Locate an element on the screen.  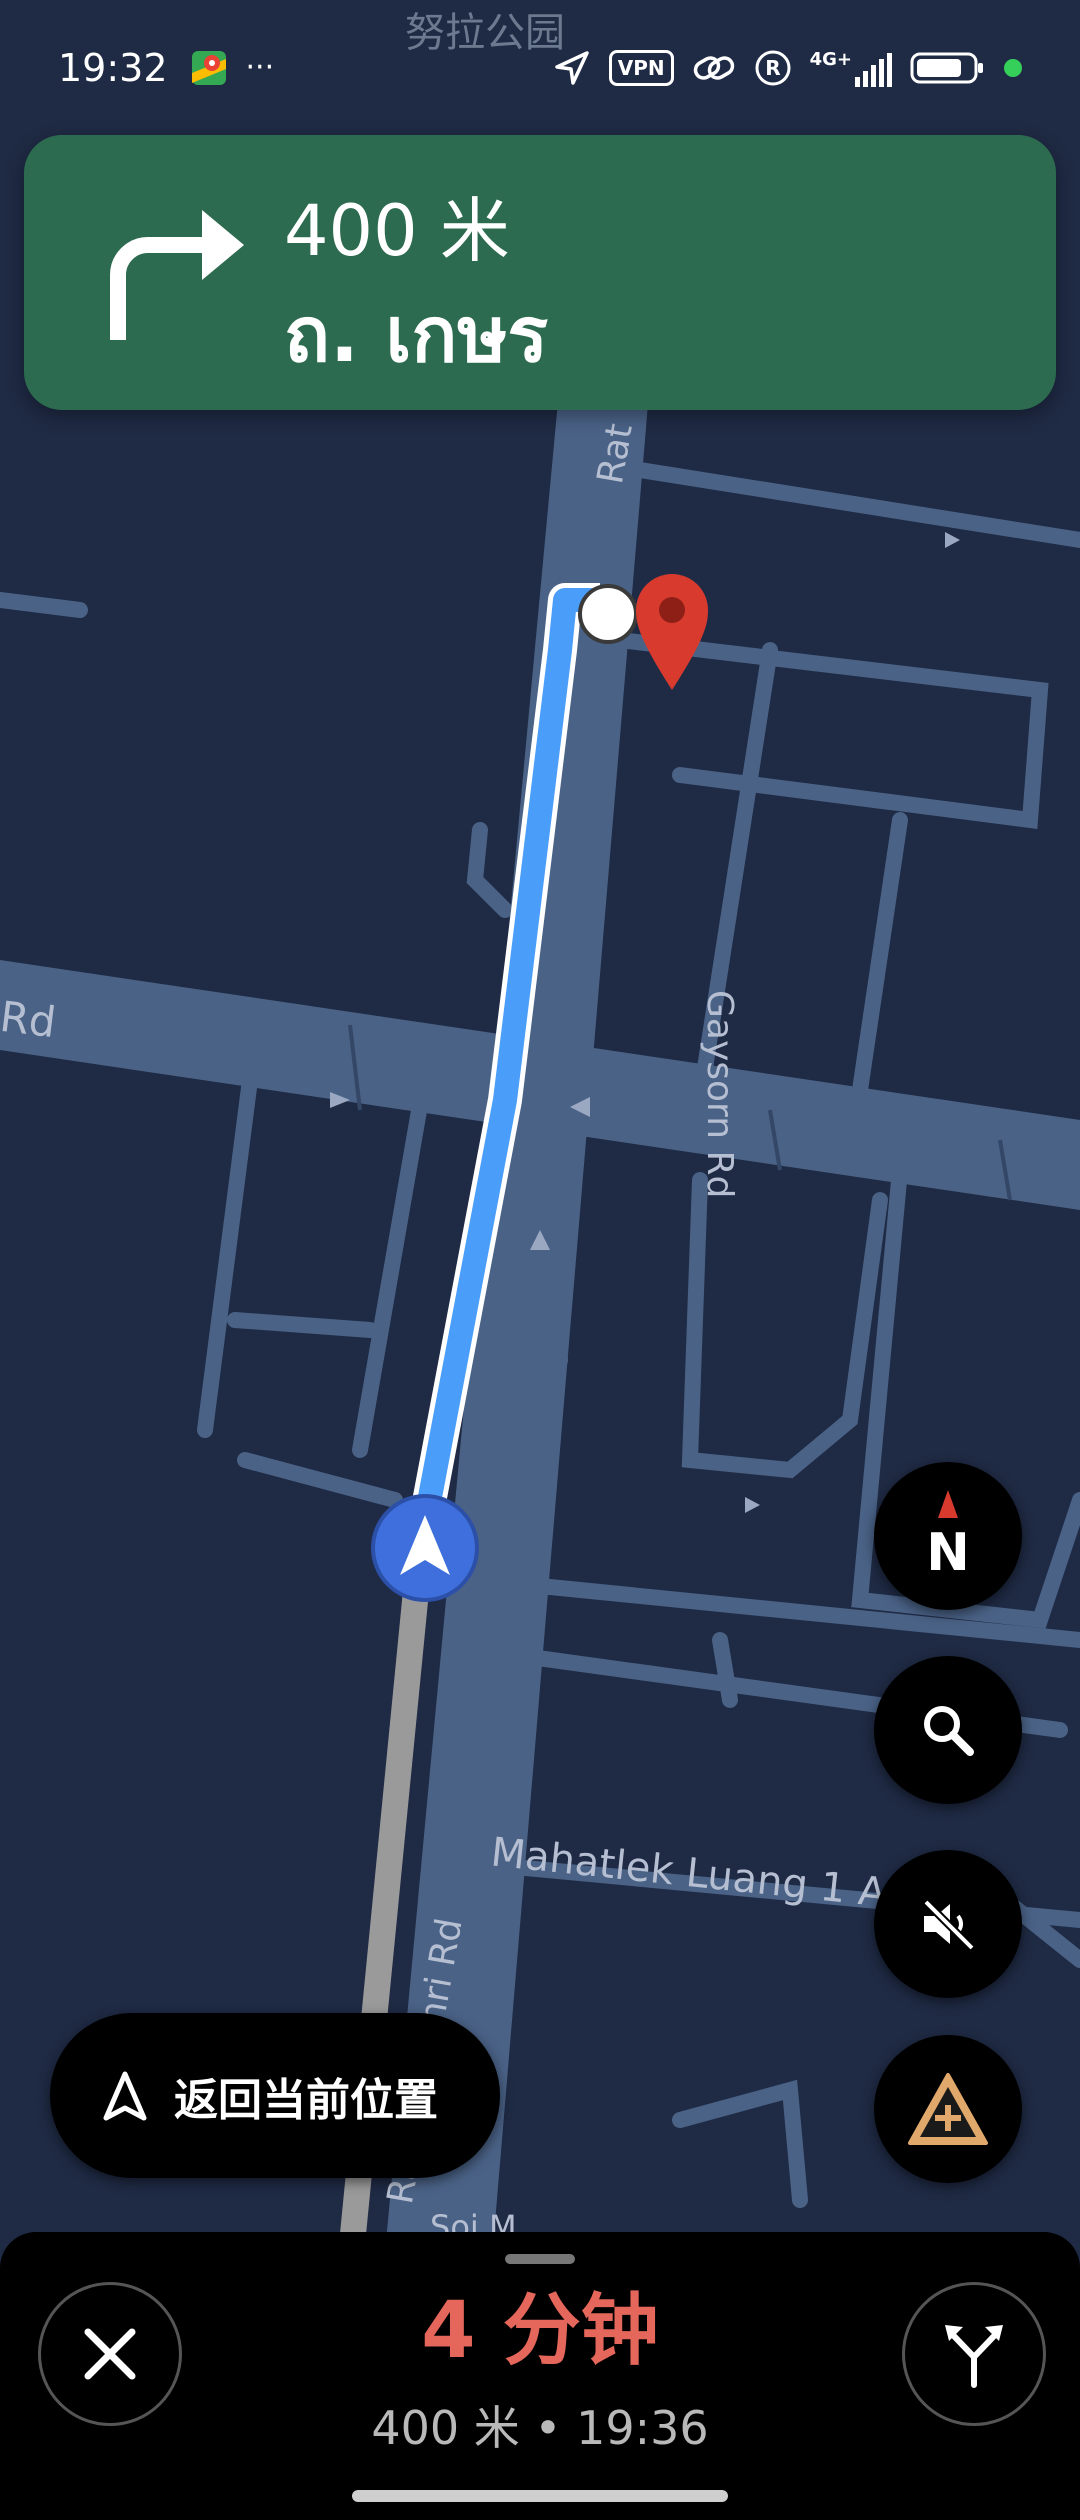
route-options-icon is located at coordinates (974, 2356).